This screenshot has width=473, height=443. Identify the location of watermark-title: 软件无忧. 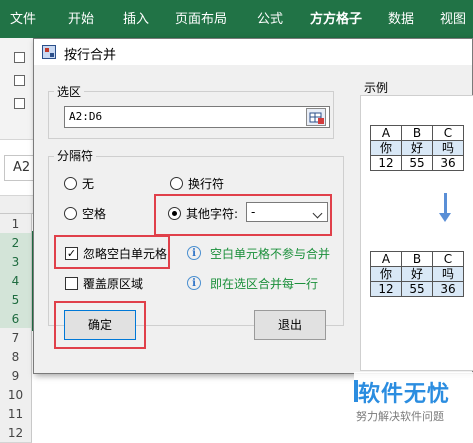
(404, 394).